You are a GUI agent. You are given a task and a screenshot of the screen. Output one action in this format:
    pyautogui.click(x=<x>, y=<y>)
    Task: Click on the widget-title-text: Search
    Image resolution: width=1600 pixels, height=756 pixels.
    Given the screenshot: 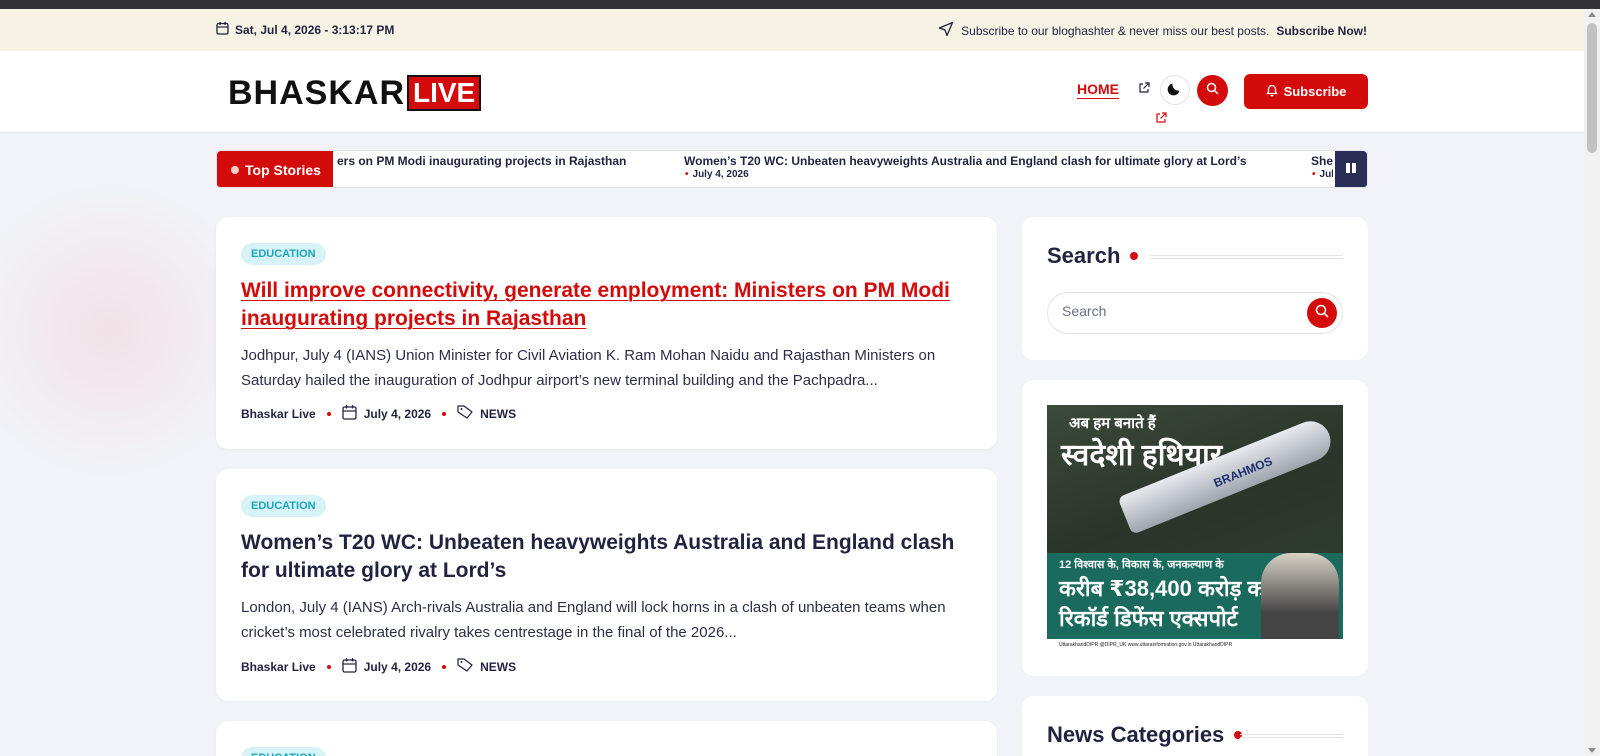 What is the action you would take?
    pyautogui.click(x=1084, y=255)
    